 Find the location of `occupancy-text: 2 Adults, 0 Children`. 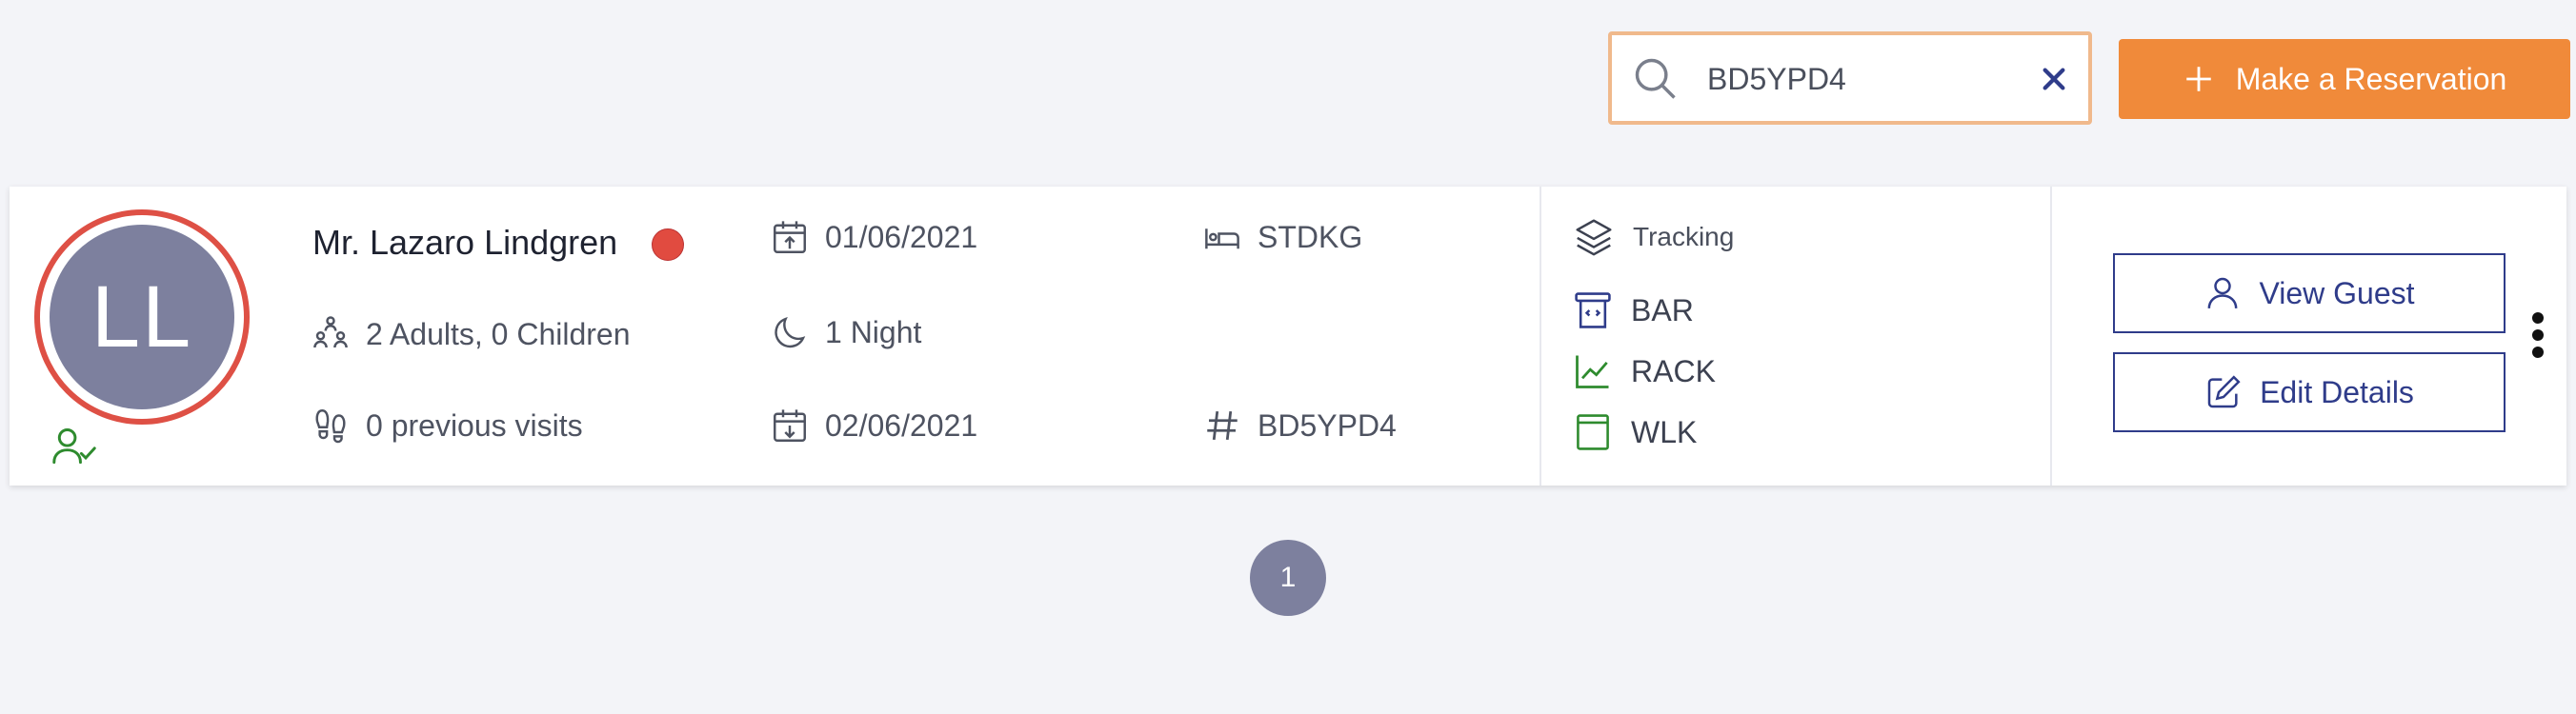

occupancy-text: 2 Adults, 0 Children is located at coordinates (498, 333).